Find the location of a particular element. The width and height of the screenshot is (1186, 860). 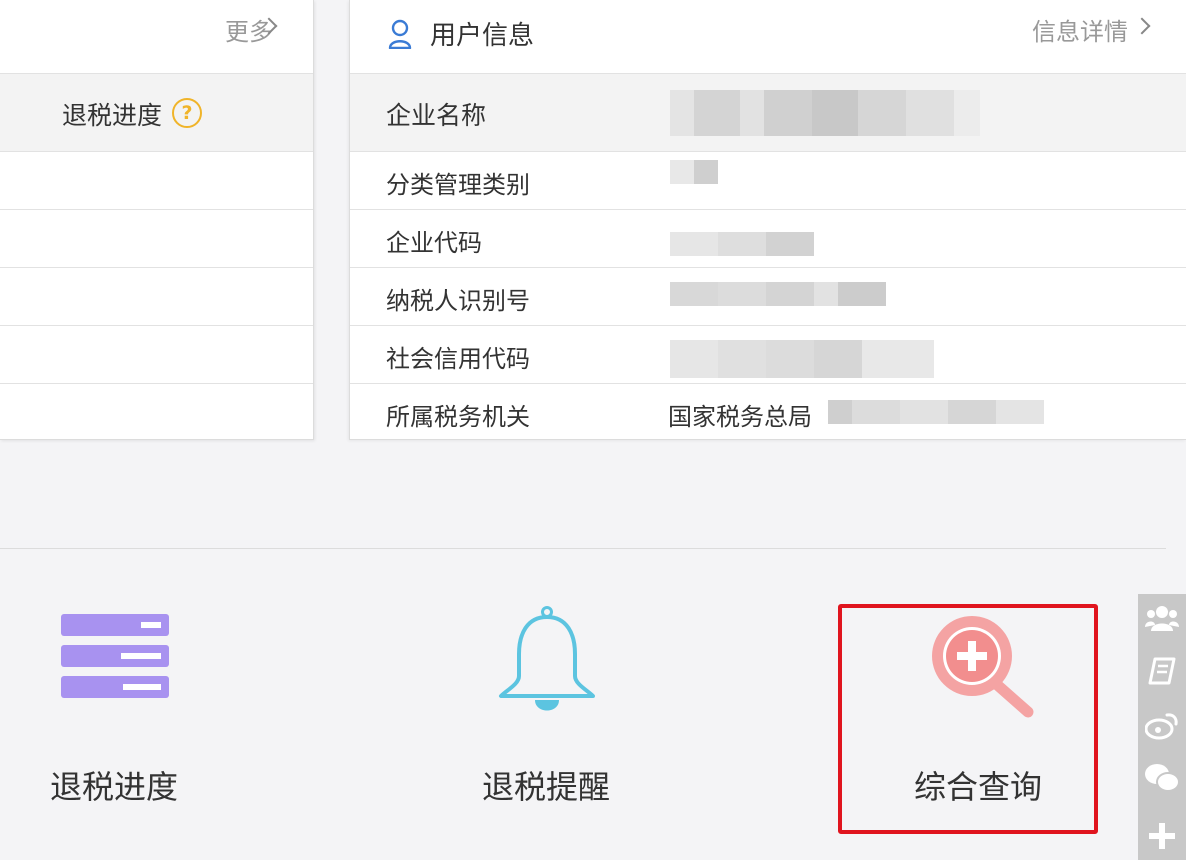

wechat-icon is located at coordinates (1162, 778).